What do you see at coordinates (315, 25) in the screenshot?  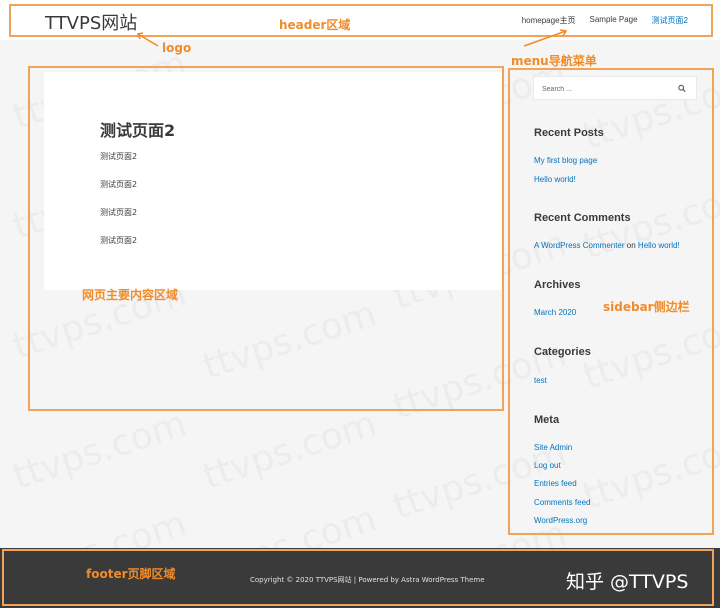 I see `annotation-header: header区域` at bounding box center [315, 25].